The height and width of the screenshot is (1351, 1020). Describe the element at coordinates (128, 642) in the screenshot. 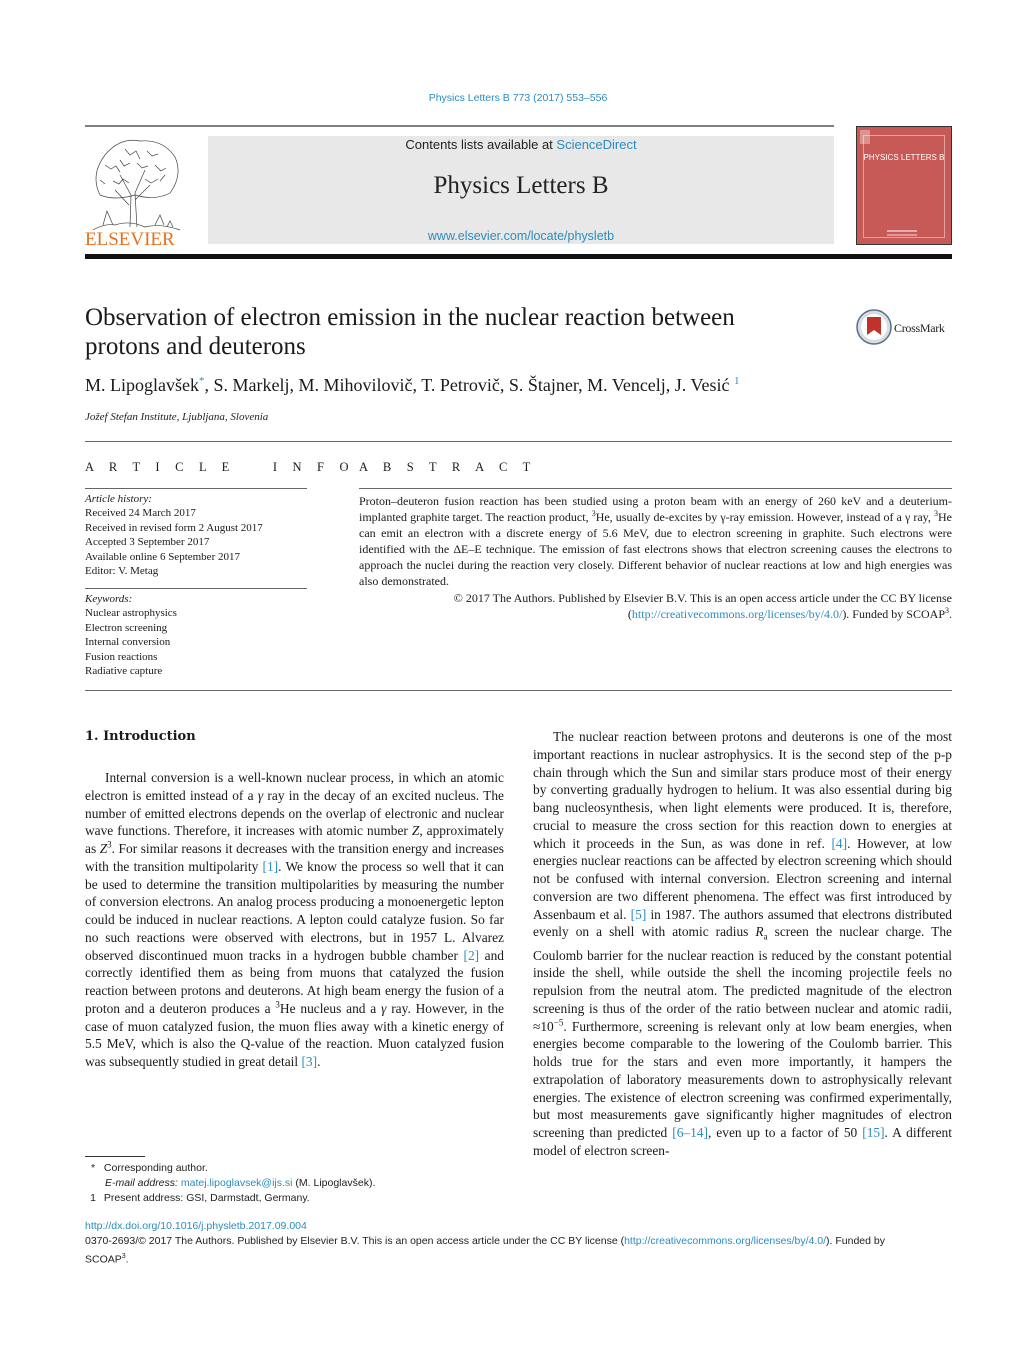

I see `keyword: Internal conversion` at that location.